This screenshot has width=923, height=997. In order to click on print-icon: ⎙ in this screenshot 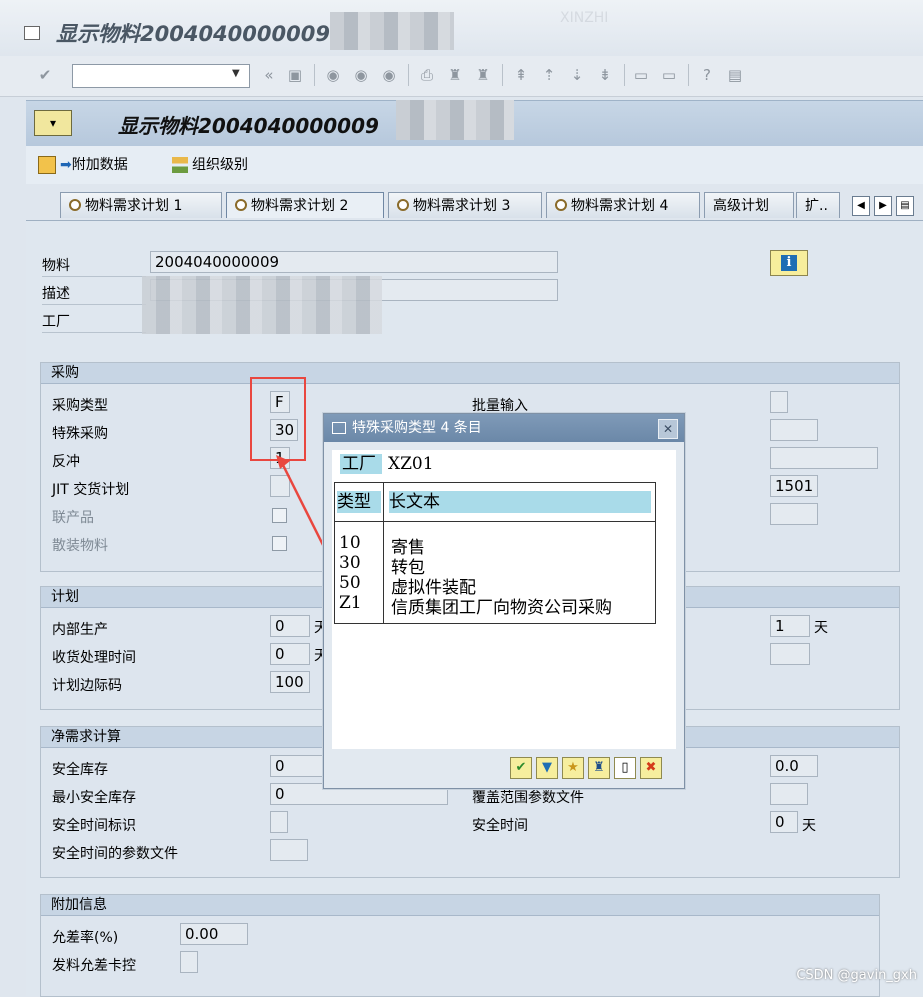, I will do `click(427, 75)`.